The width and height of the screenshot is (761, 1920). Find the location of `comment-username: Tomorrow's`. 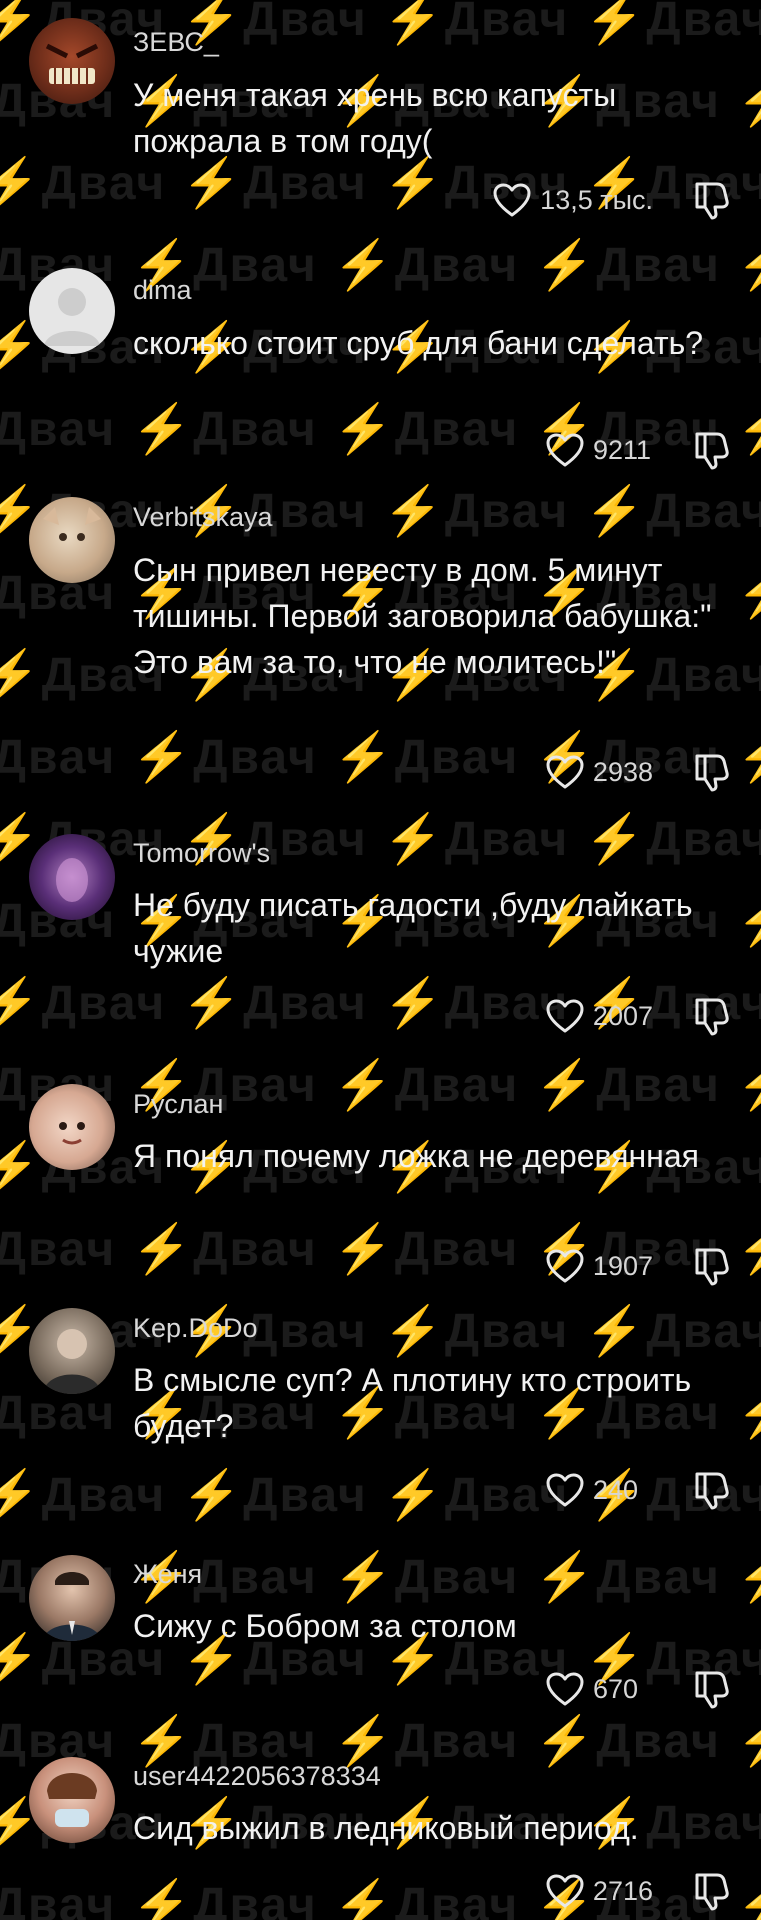

comment-username: Tomorrow's is located at coordinates (201, 853).